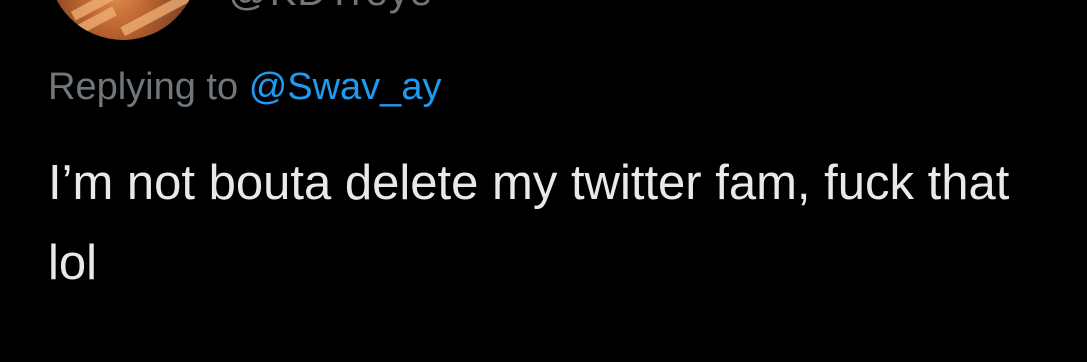 The width and height of the screenshot is (1087, 362). I want to click on avatar, so click(123, 20).